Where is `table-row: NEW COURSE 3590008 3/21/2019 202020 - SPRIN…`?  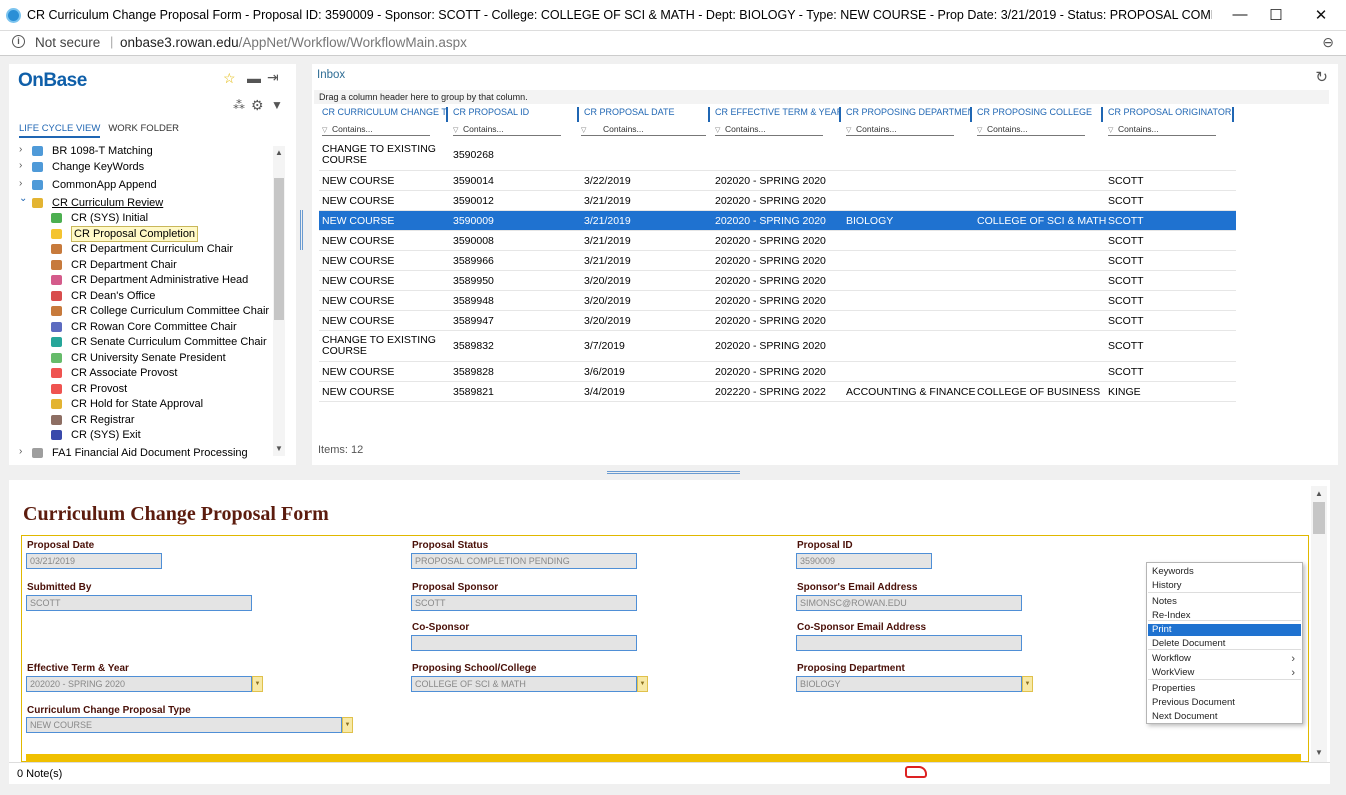
table-row: NEW COURSE 3590008 3/21/2019 202020 - SPRIN… is located at coordinates (777, 241).